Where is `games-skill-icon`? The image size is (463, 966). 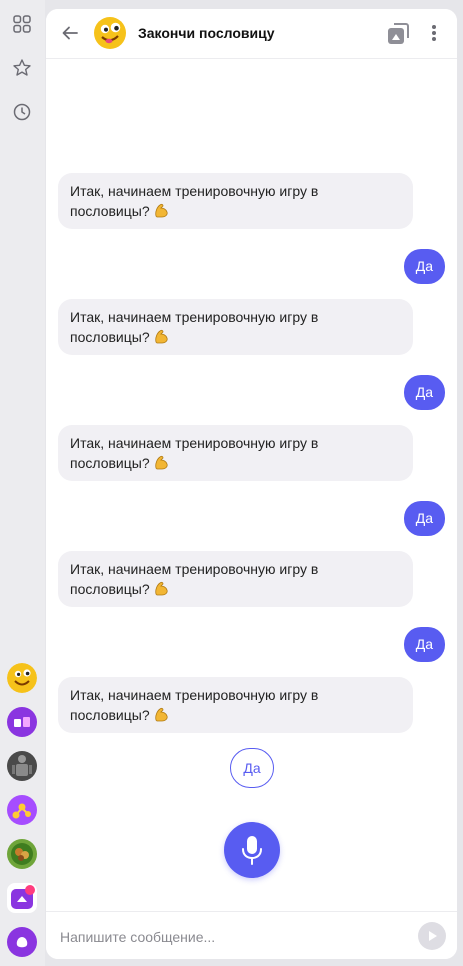 games-skill-icon is located at coordinates (22, 722).